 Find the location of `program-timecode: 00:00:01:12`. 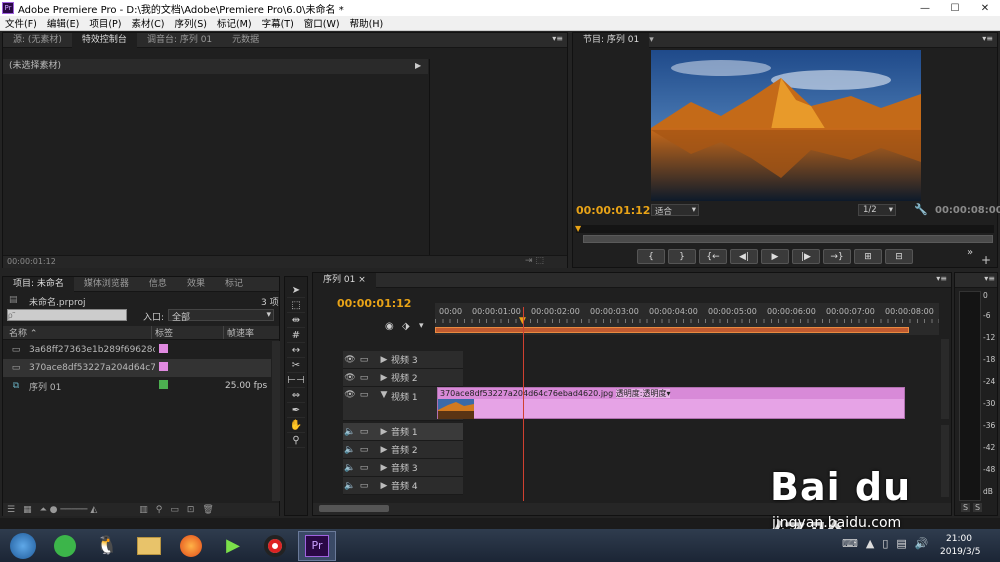

program-timecode: 00:00:01:12 is located at coordinates (613, 210).